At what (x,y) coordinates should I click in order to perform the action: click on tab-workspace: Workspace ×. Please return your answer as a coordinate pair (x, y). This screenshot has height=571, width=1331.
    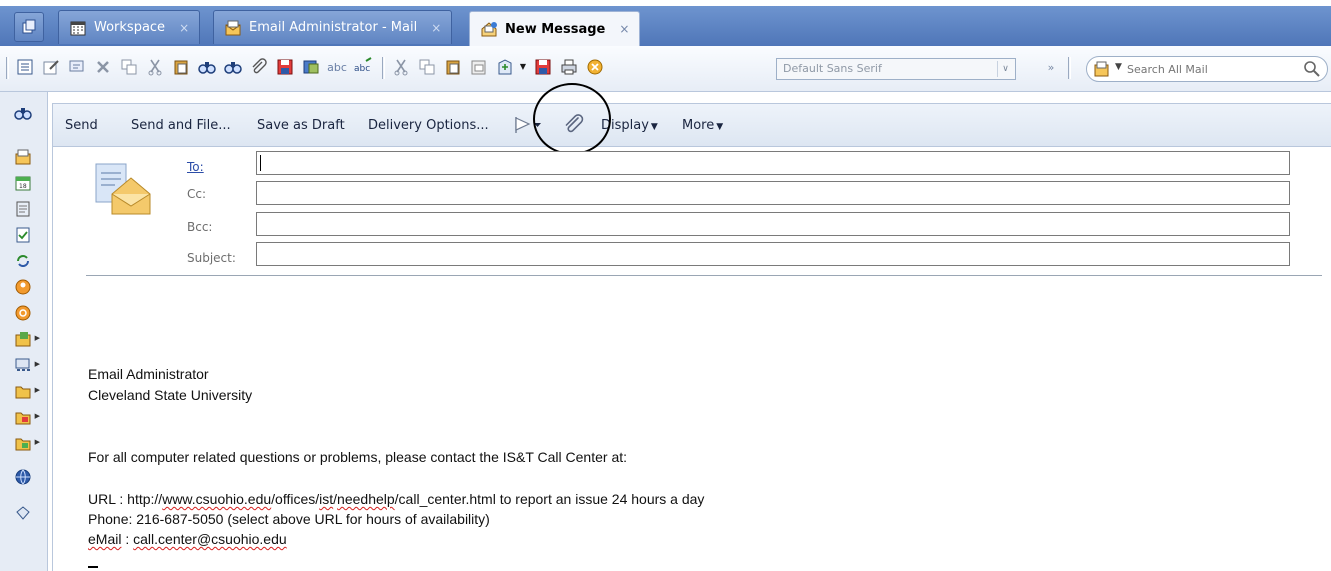
    Looking at the image, I should click on (129, 27).